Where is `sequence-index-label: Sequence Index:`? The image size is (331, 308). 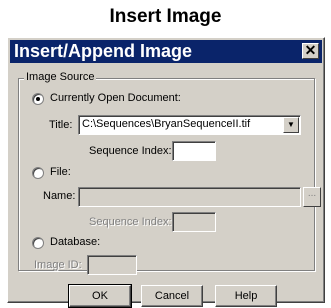
sequence-index-label: Sequence Index: is located at coordinates (130, 151).